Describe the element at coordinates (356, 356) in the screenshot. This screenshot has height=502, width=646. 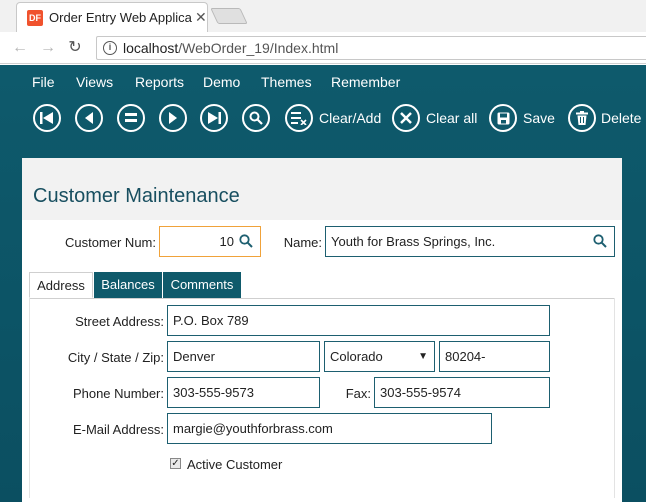
I see `state-select-value: Colorado` at that location.